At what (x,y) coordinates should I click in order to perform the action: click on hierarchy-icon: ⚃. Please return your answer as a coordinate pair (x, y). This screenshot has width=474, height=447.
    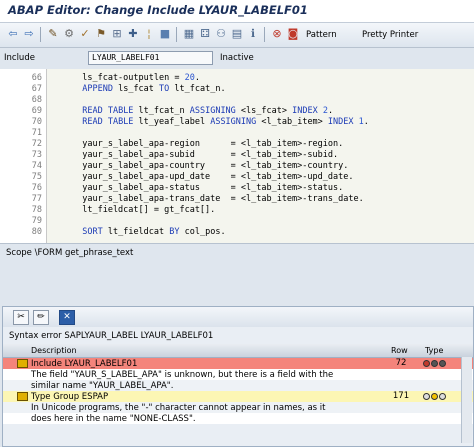
    Looking at the image, I should click on (205, 34).